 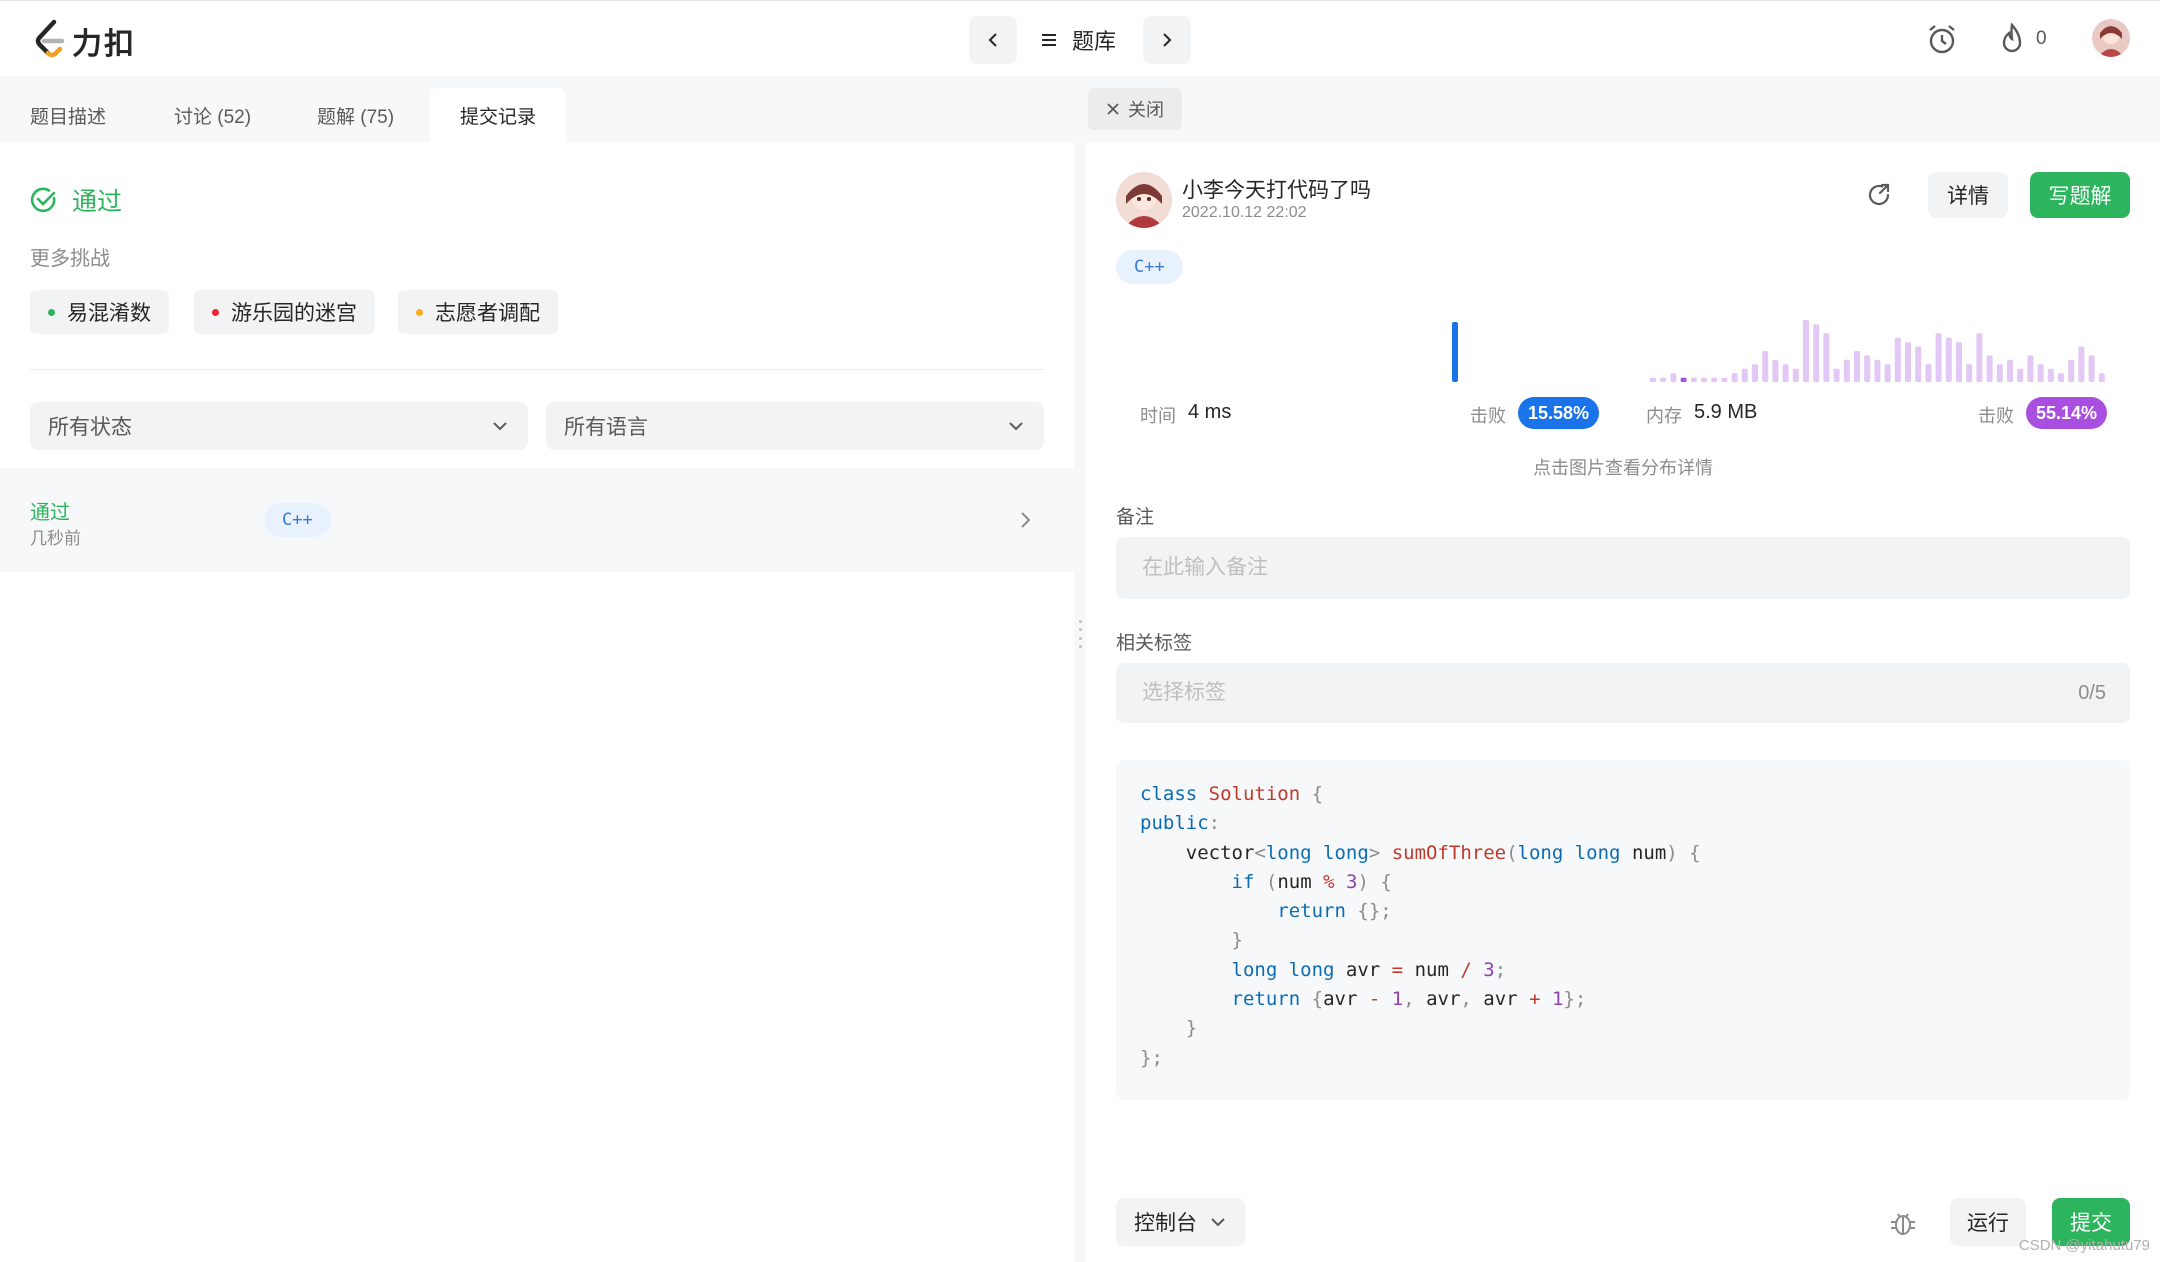 I want to click on time-beat-badge: 15.58%, so click(x=1559, y=413).